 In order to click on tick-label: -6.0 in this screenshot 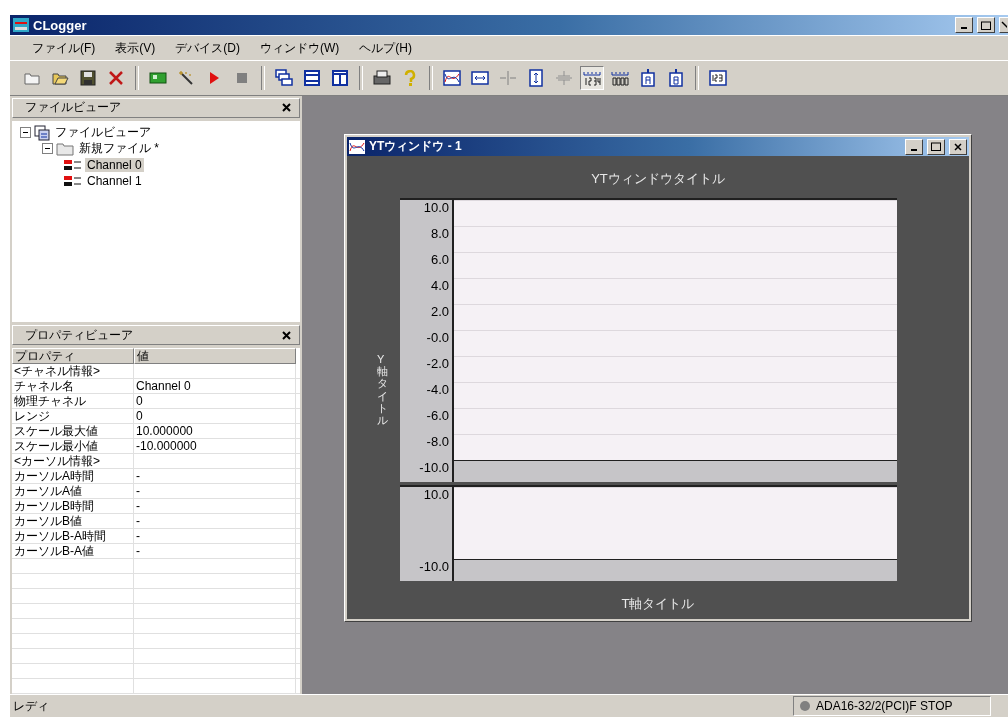, I will do `click(427, 421)`.